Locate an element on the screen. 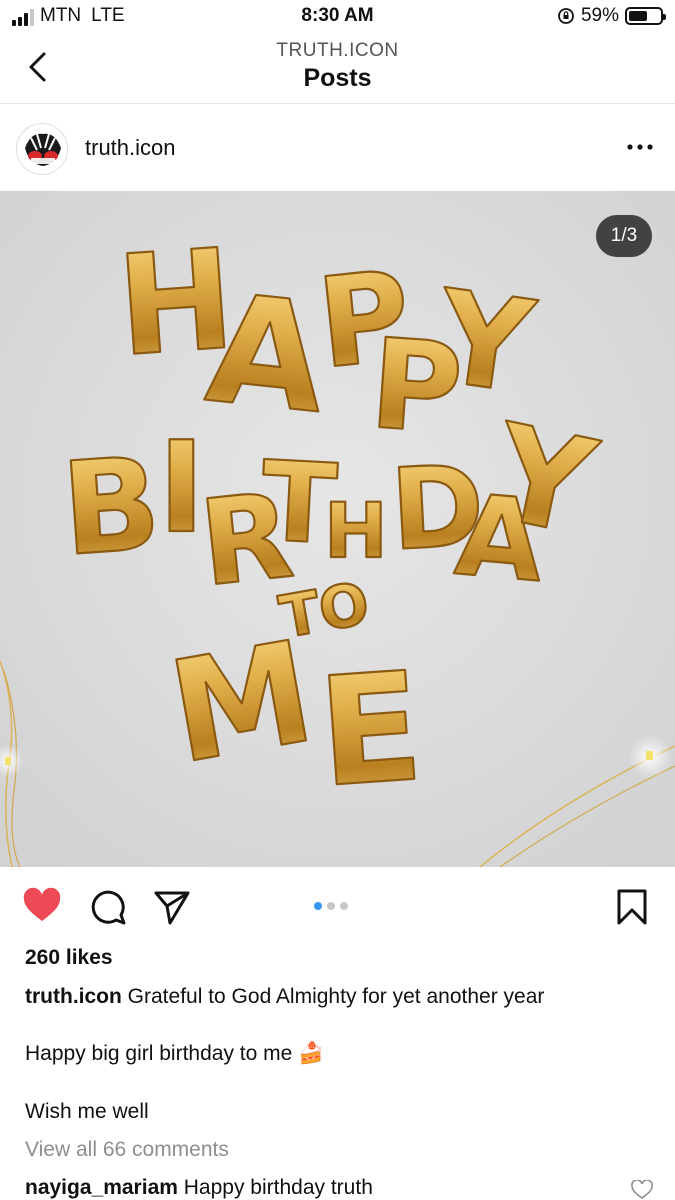  avatar-logo-icon is located at coordinates (42, 149).